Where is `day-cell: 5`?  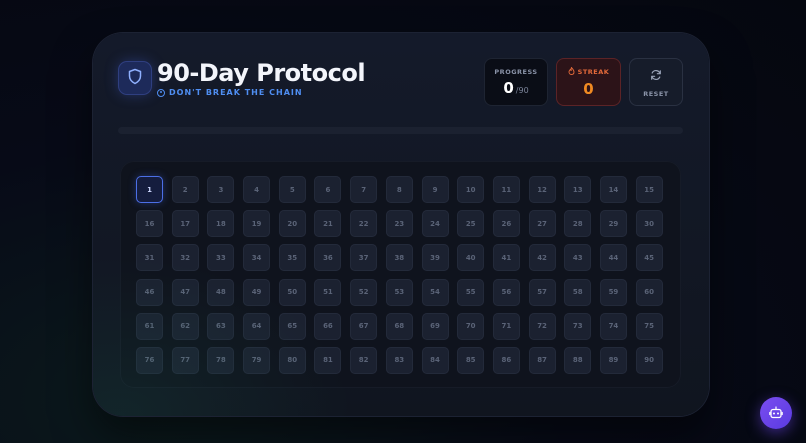 day-cell: 5 is located at coordinates (292, 189).